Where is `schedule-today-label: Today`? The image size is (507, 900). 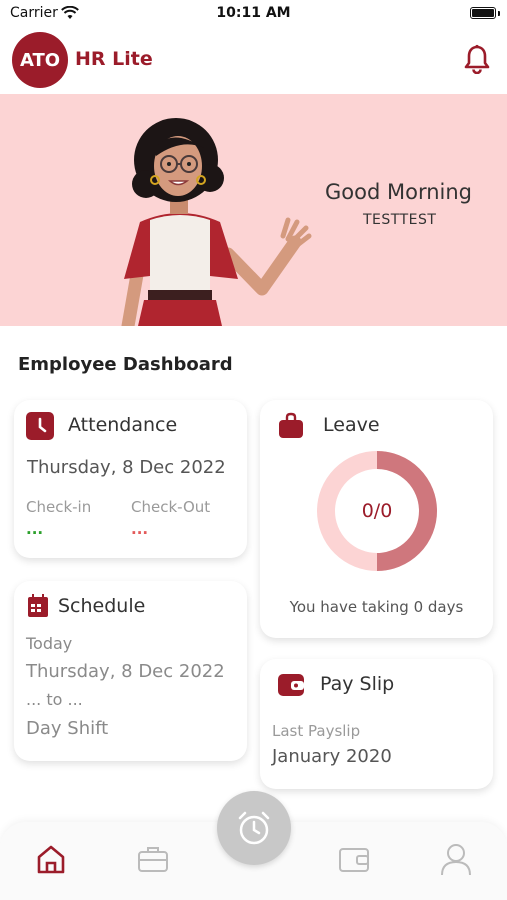
schedule-today-label: Today is located at coordinates (49, 643).